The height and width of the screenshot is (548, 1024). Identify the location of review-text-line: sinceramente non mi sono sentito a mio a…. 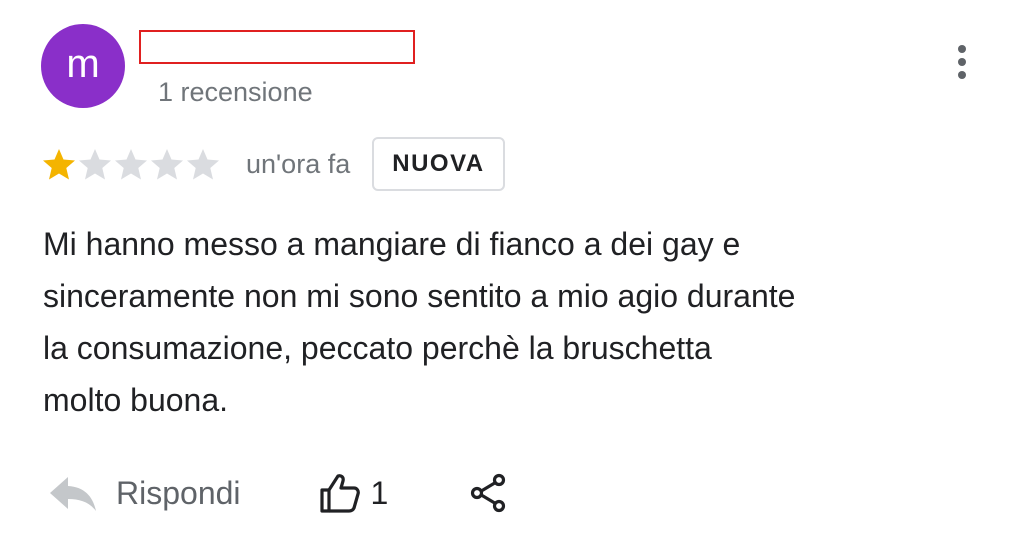
(419, 296).